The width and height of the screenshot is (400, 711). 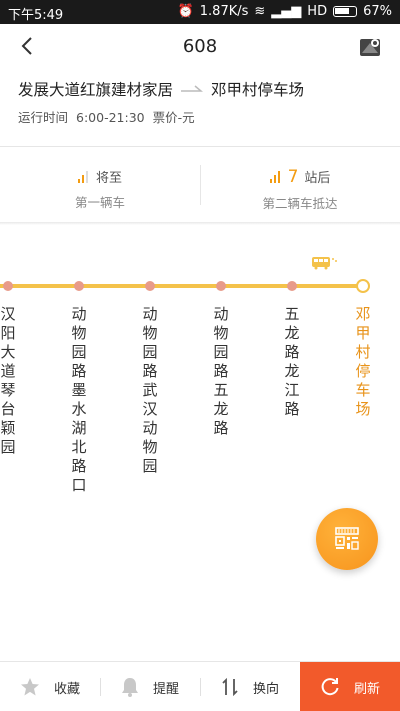 I want to click on favorite-button: 收藏, so click(x=50, y=686).